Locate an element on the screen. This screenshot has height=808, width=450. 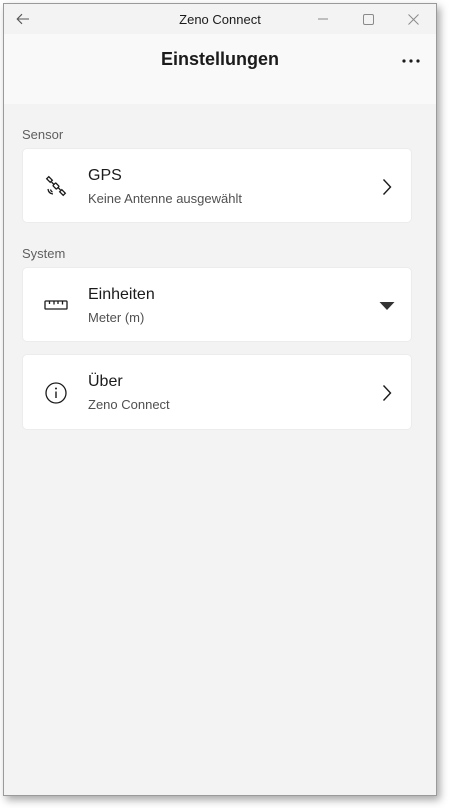
setting-units: Einheiten Meter (m) is located at coordinates (217, 304).